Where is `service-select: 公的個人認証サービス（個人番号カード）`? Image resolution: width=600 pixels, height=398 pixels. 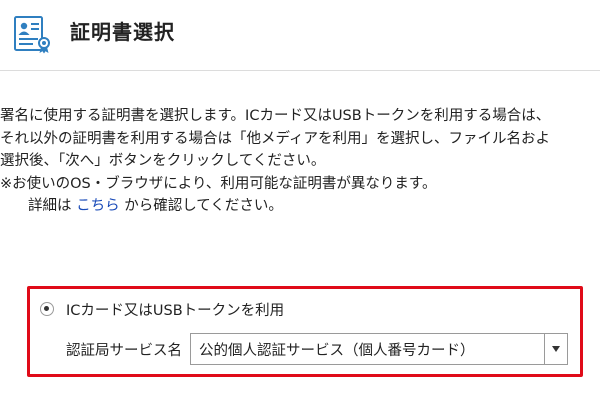
service-select: 公的個人認証サービス（個人番号カード） is located at coordinates (379, 349).